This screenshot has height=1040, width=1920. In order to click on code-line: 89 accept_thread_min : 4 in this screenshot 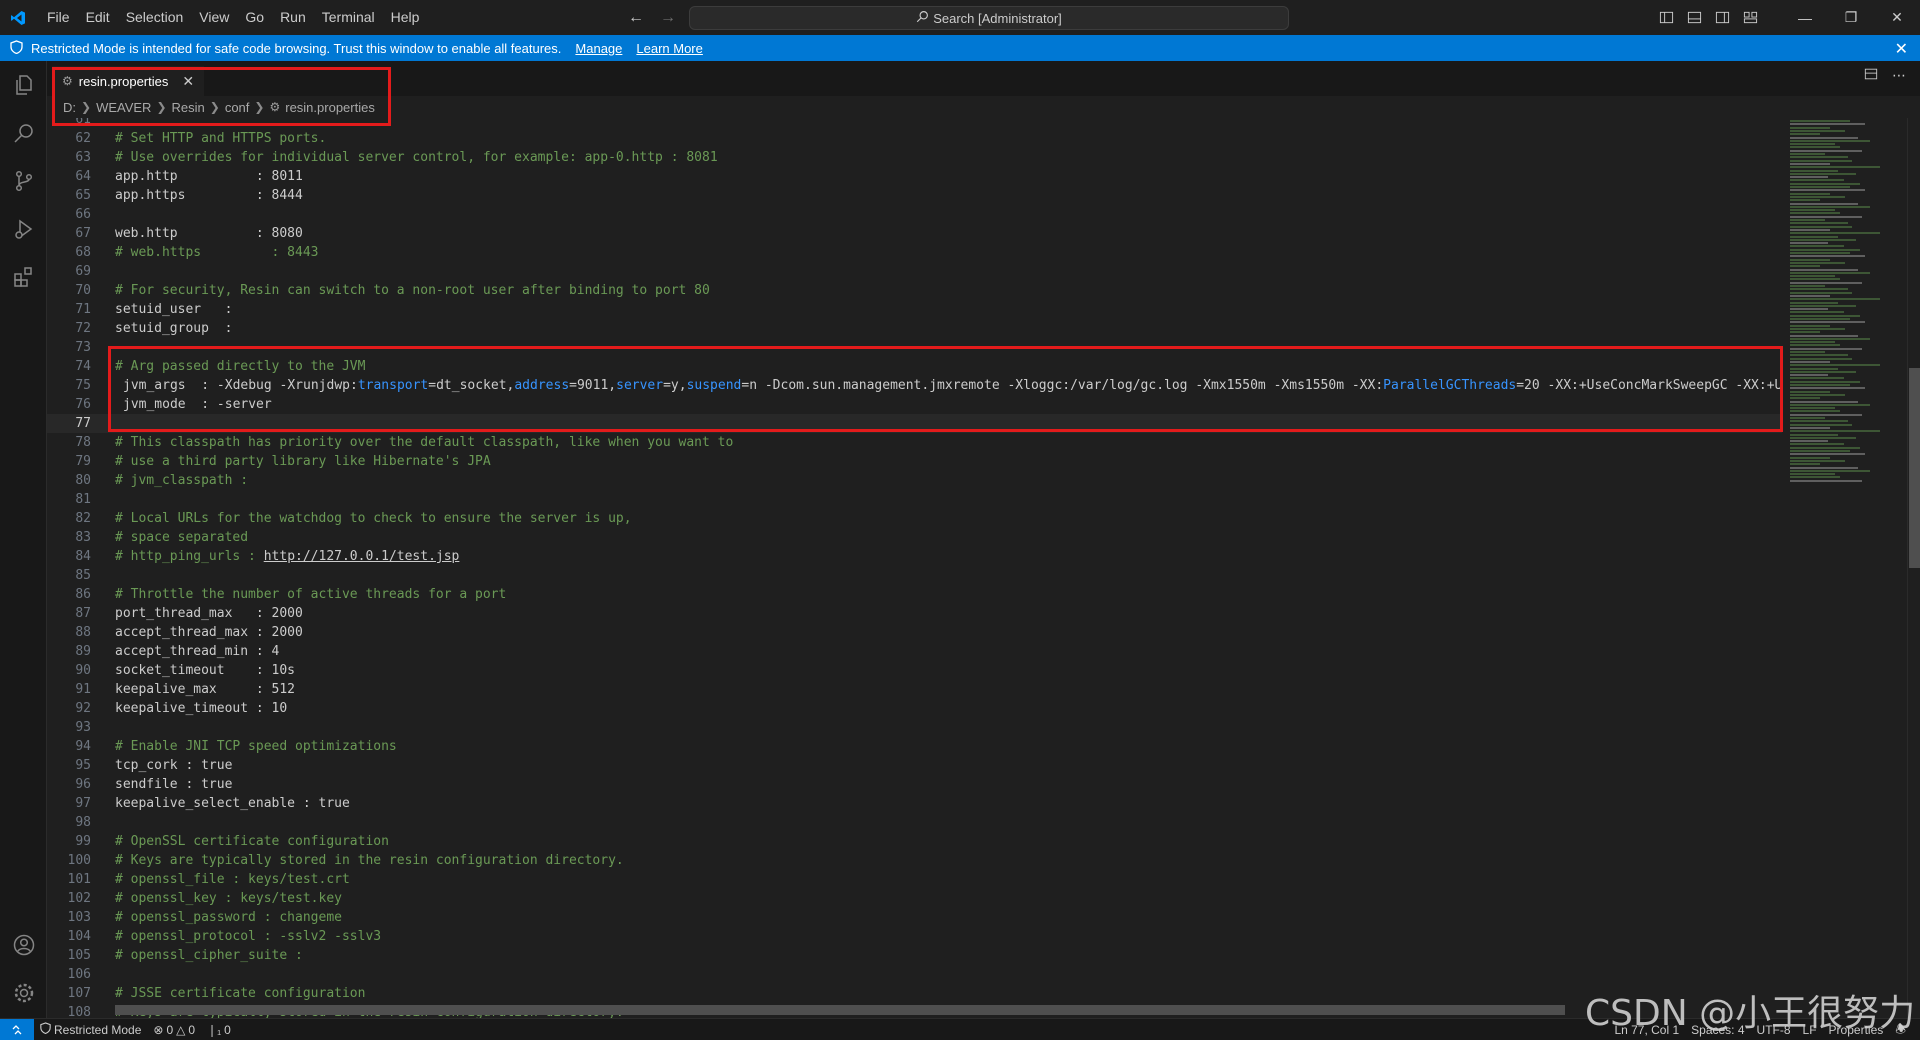, I will do `click(914, 651)`.